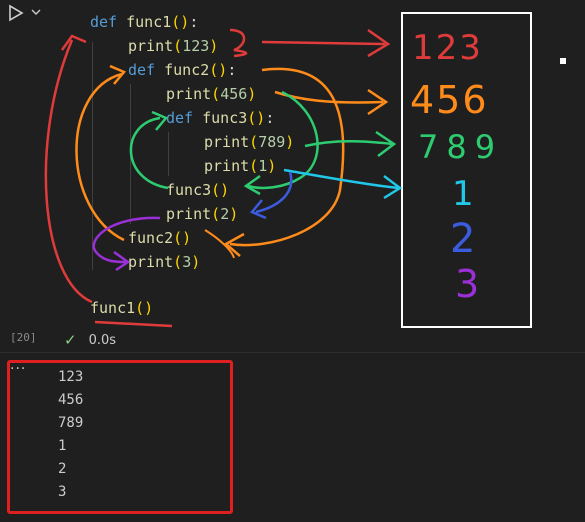  Describe the element at coordinates (272, 142) in the screenshot. I see `code-token: 789` at that location.